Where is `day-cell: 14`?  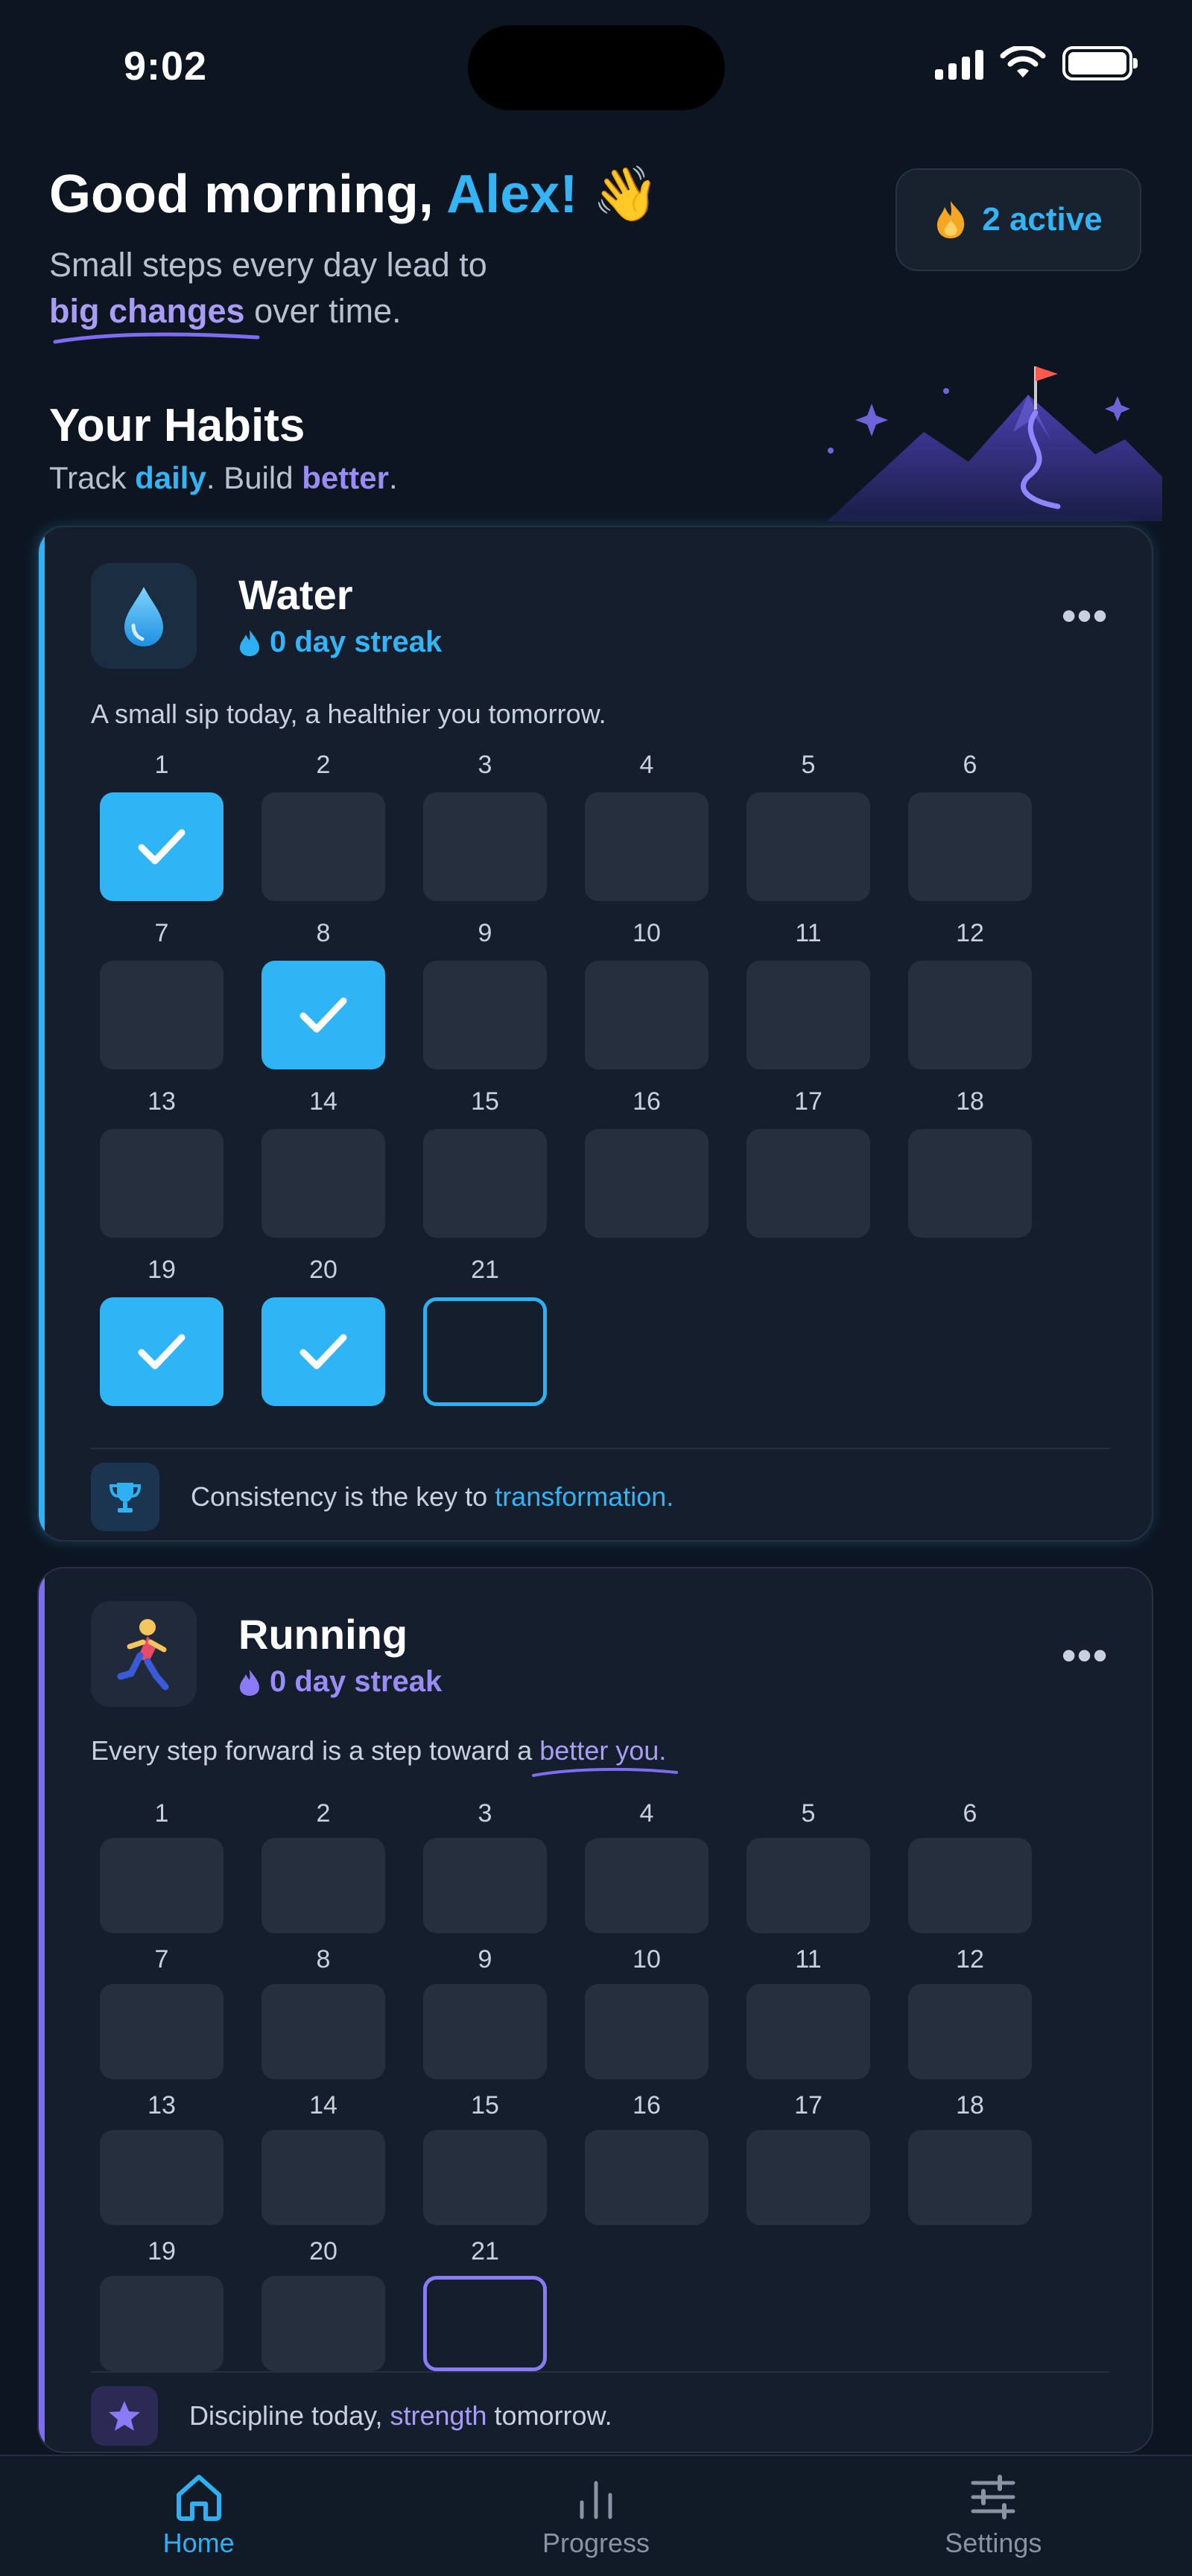 day-cell: 14 is located at coordinates (323, 2158).